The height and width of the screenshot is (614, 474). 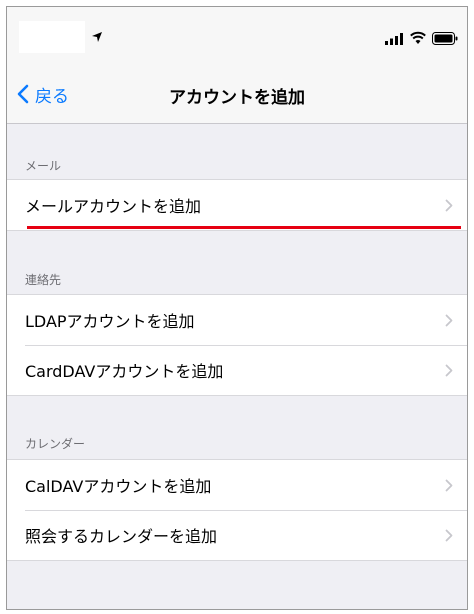 I want to click on back-button: 戻る, so click(x=43, y=94).